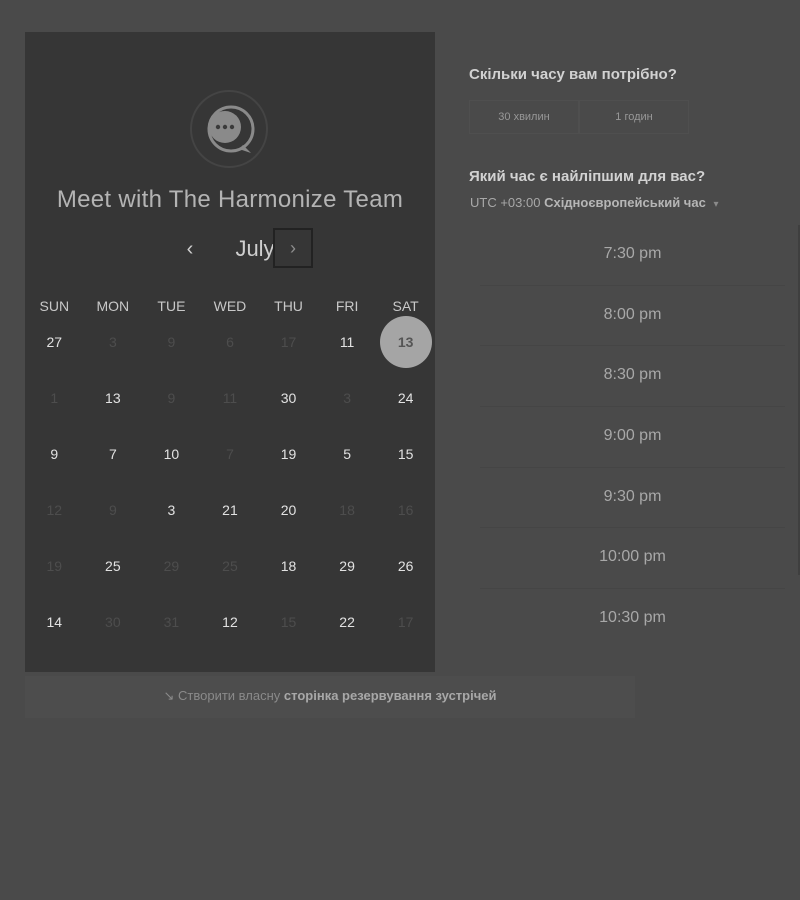  What do you see at coordinates (54, 566) in the screenshot?
I see `day-number: 19` at bounding box center [54, 566].